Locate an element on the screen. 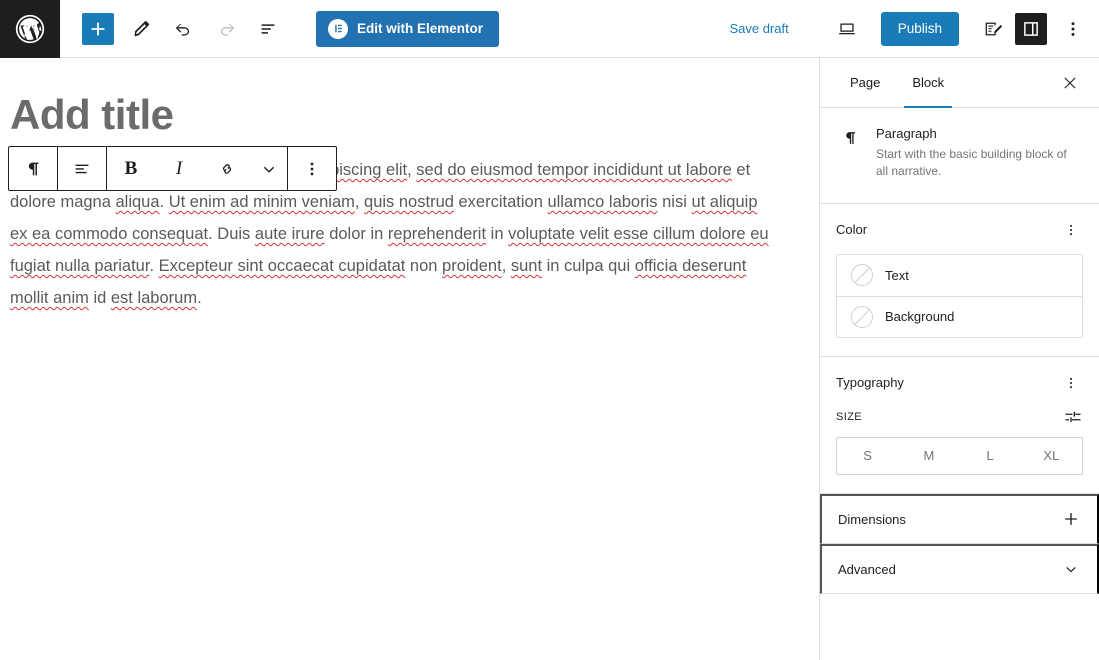 This screenshot has width=1099, height=660. header-left-tools: Edit with Elementor is located at coordinates (280, 28).